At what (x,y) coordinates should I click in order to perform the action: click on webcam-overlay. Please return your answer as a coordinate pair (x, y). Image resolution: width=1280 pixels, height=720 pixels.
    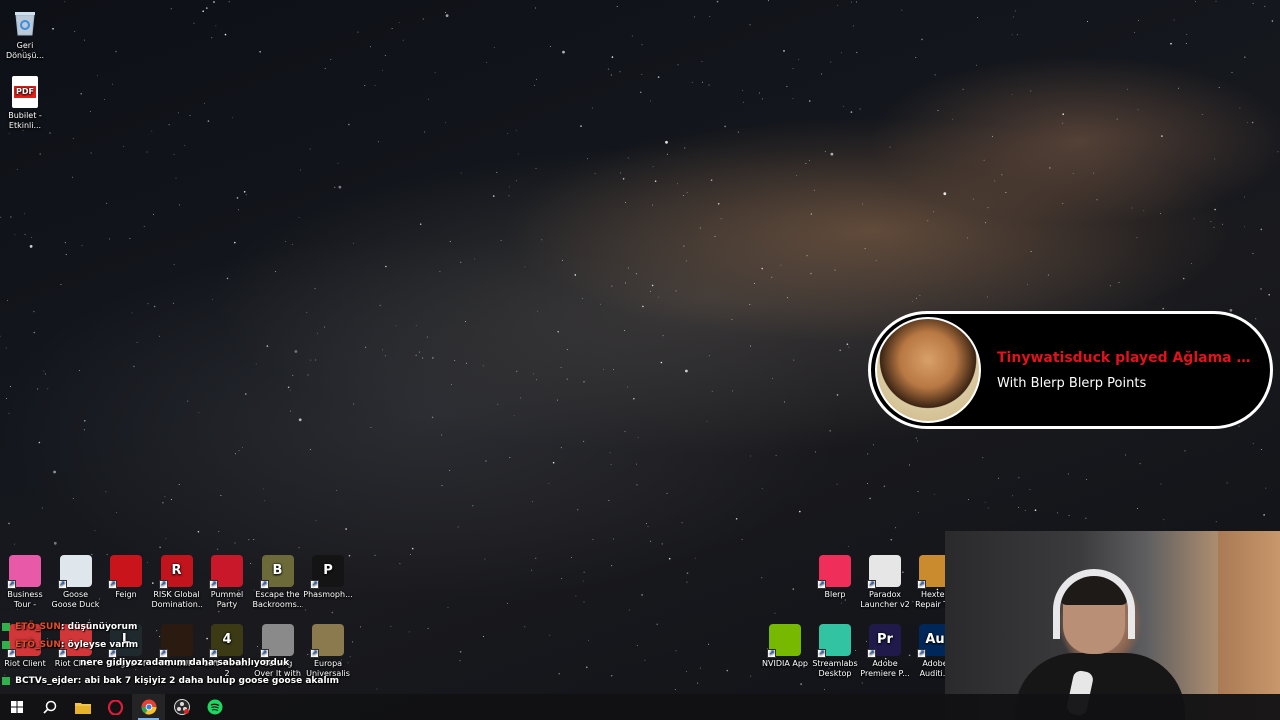
    Looking at the image, I should click on (1112, 625).